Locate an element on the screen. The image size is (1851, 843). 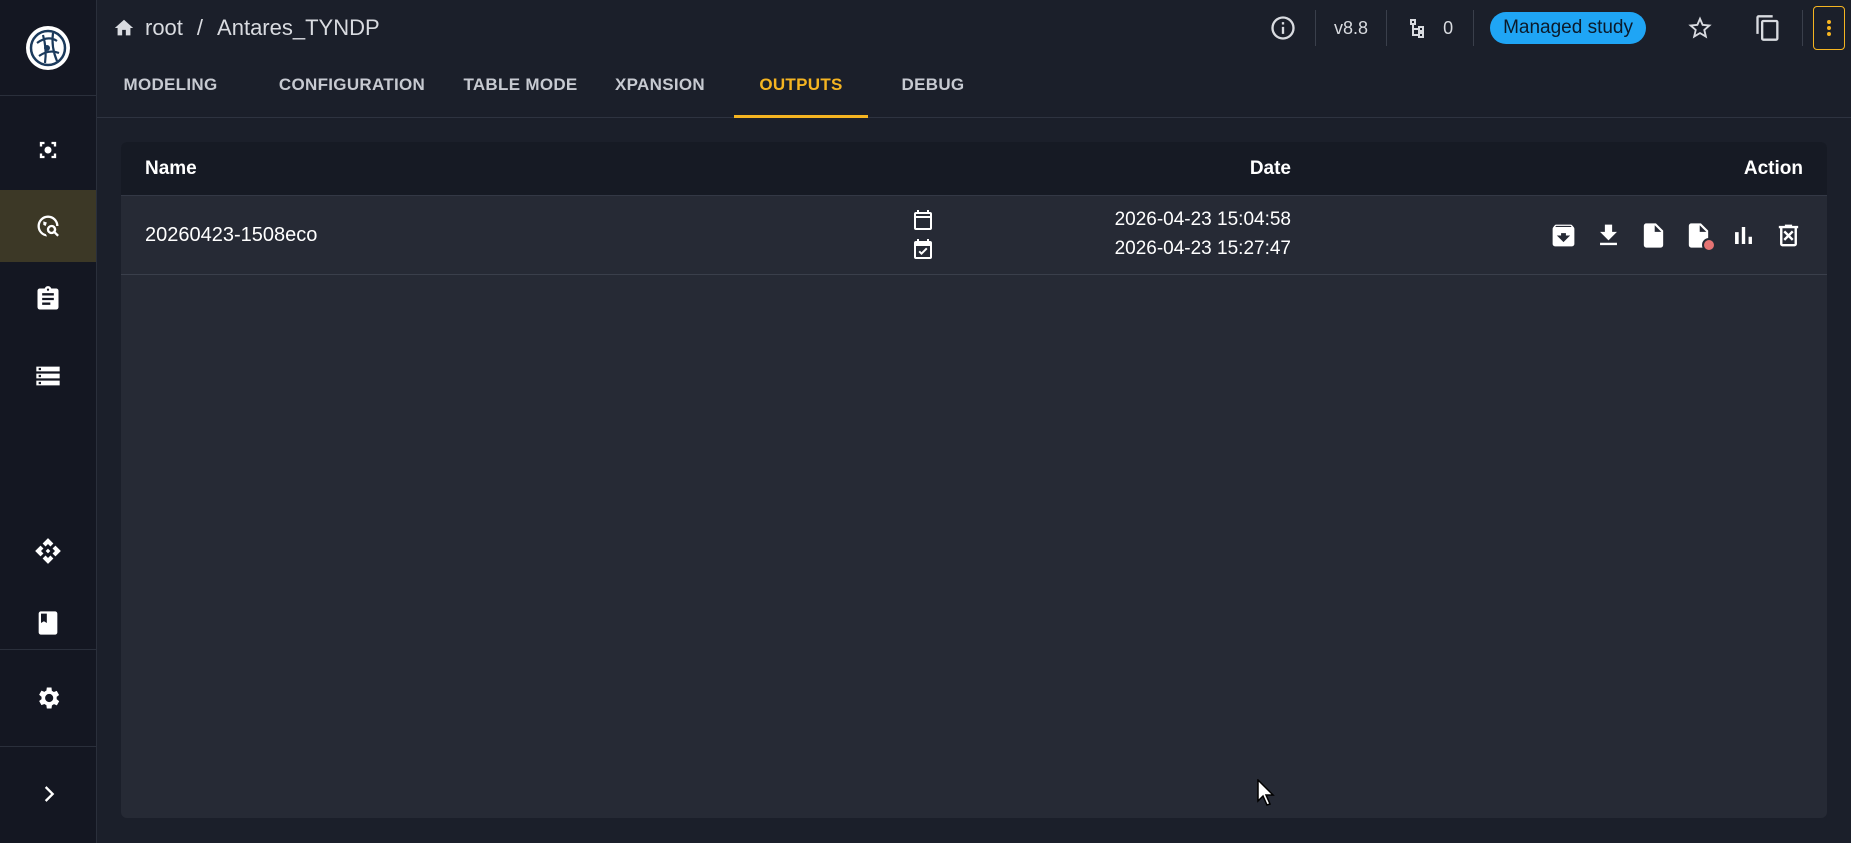
copy-icon is located at coordinates (1767, 28).